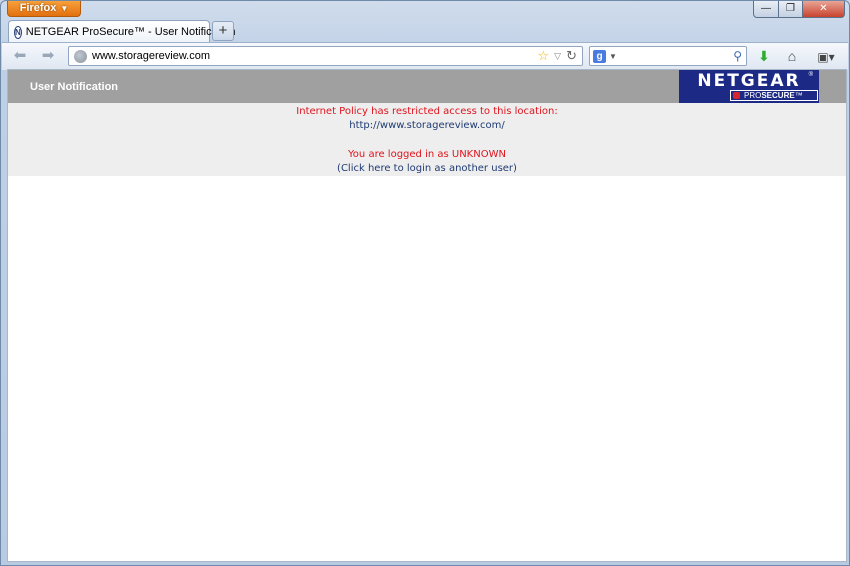  What do you see at coordinates (64, 8) in the screenshot?
I see `chevron-down-icon: ▼` at bounding box center [64, 8].